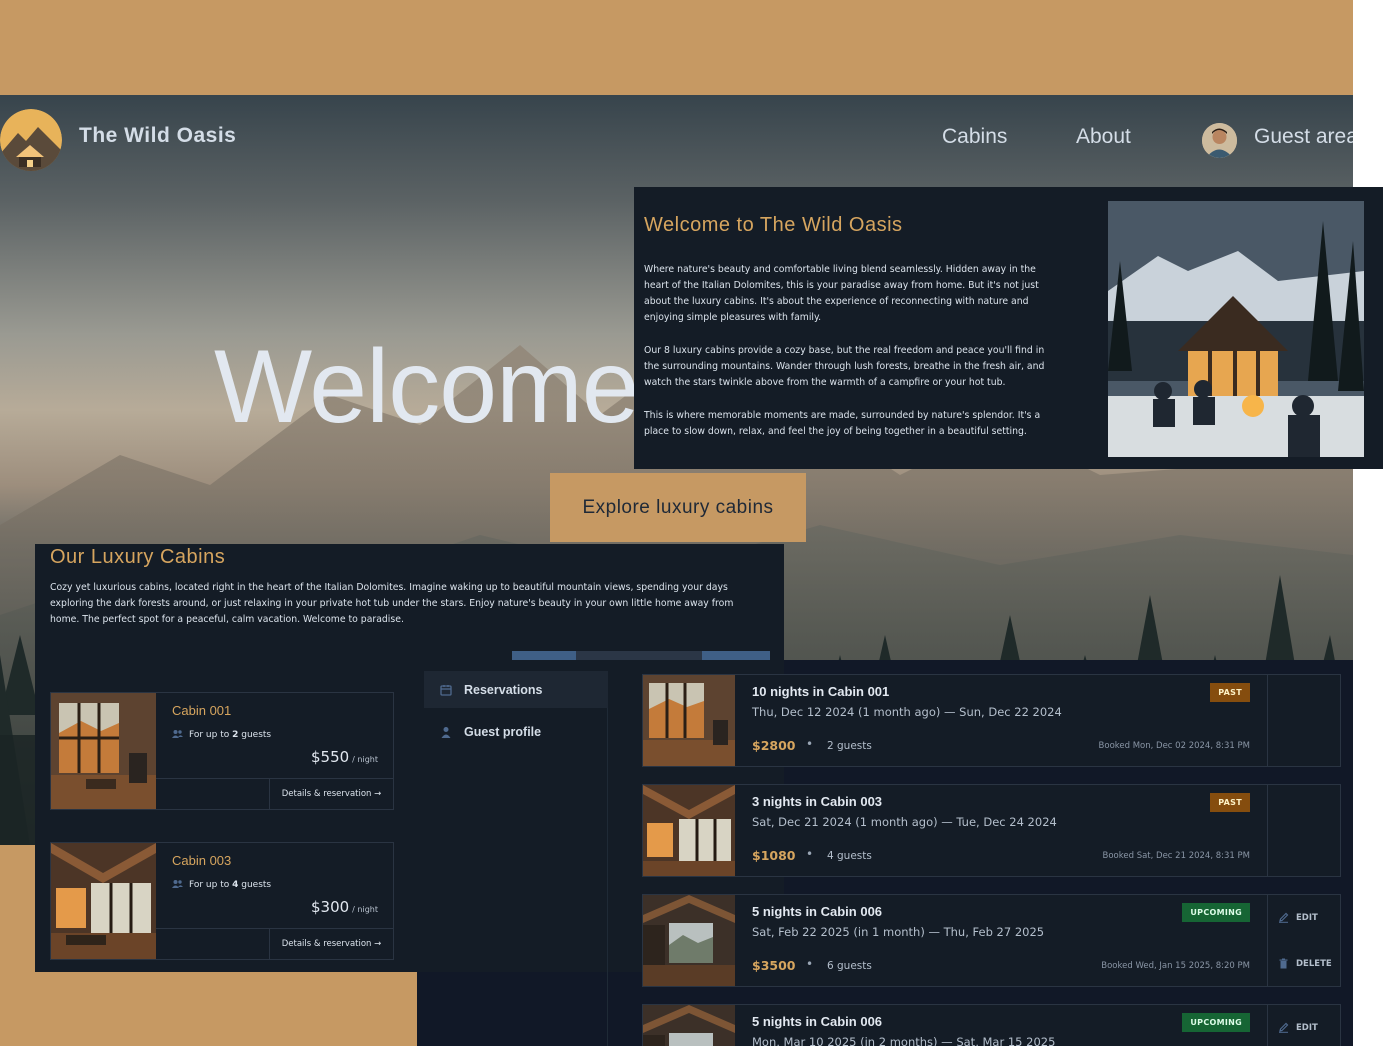 Image resolution: width=1383 pixels, height=1046 pixels. What do you see at coordinates (344, 907) in the screenshot?
I see `cabin-price: $300/ night` at bounding box center [344, 907].